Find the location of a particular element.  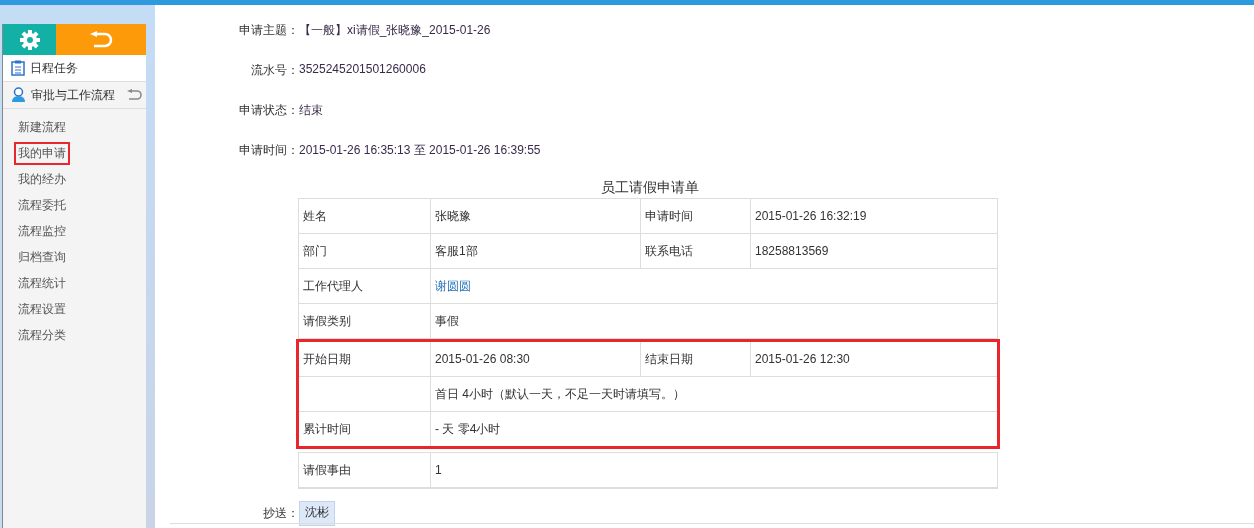

field-label: 申请时间： is located at coordinates (268, 150).